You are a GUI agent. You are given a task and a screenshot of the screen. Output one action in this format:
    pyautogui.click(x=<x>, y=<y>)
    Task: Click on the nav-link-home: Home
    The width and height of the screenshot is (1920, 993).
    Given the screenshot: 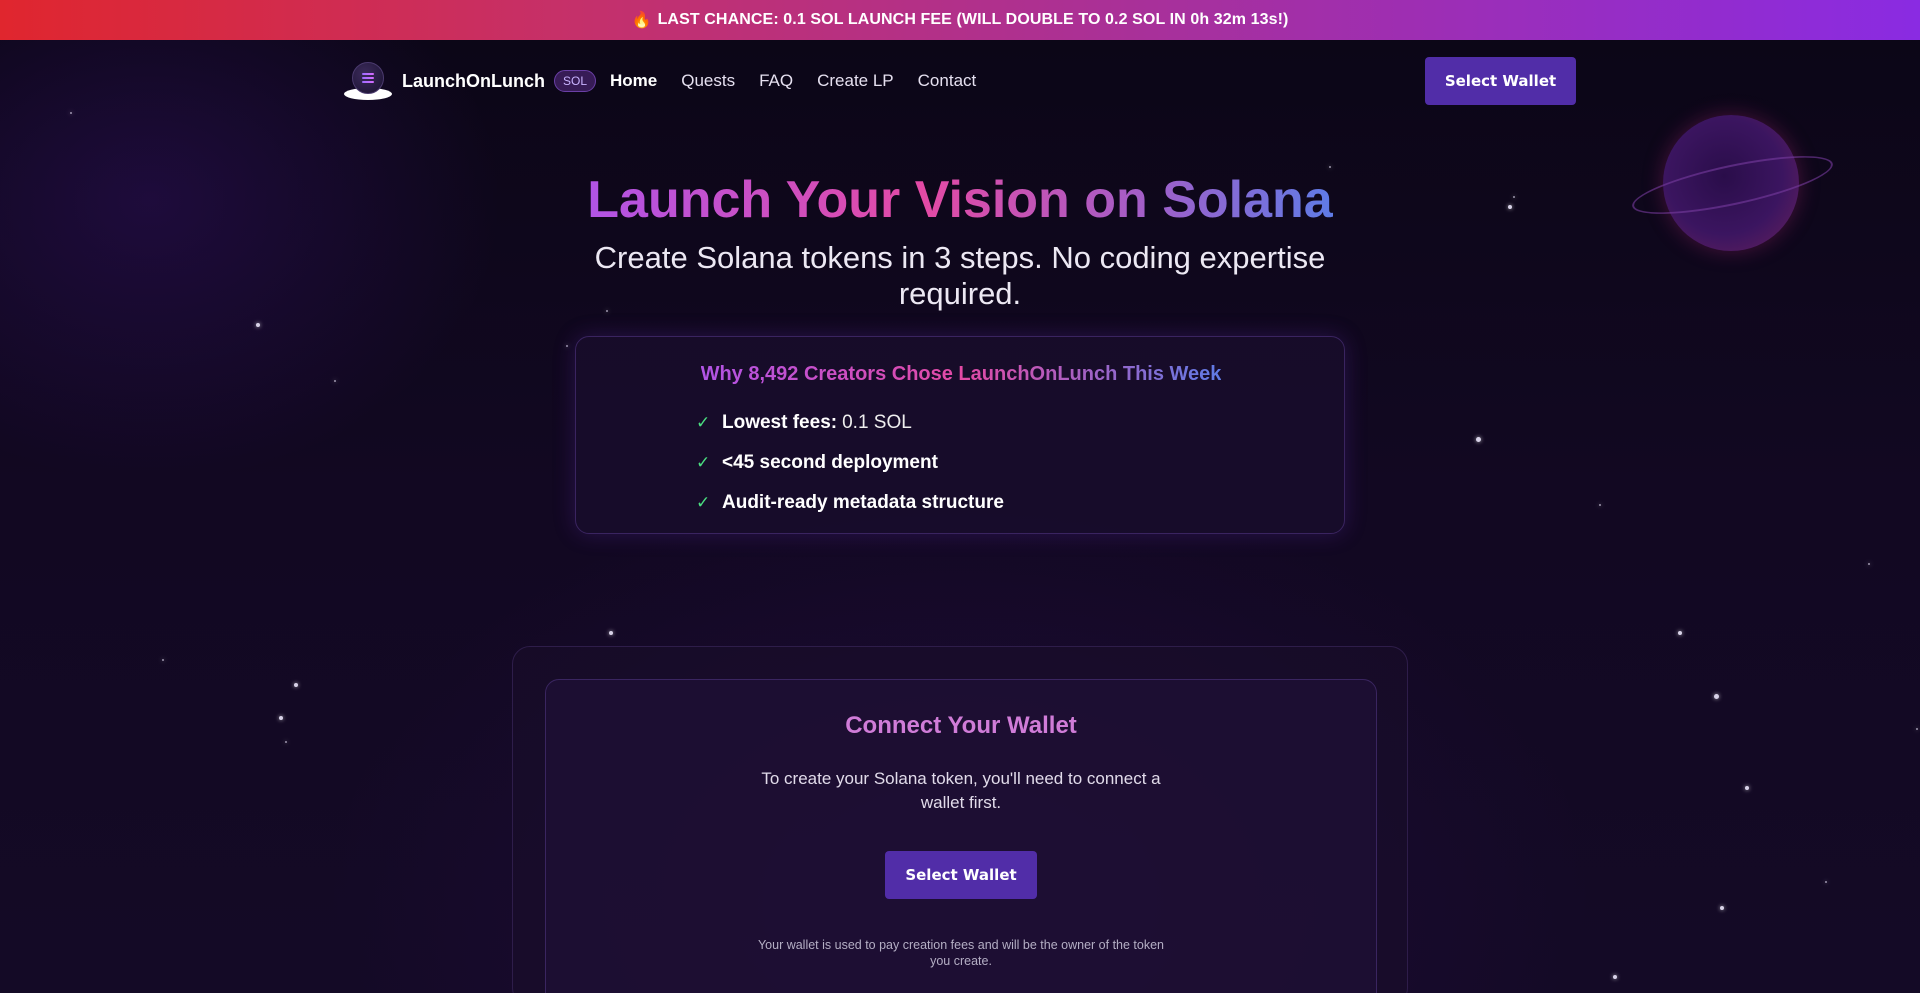 What is the action you would take?
    pyautogui.click(x=633, y=81)
    